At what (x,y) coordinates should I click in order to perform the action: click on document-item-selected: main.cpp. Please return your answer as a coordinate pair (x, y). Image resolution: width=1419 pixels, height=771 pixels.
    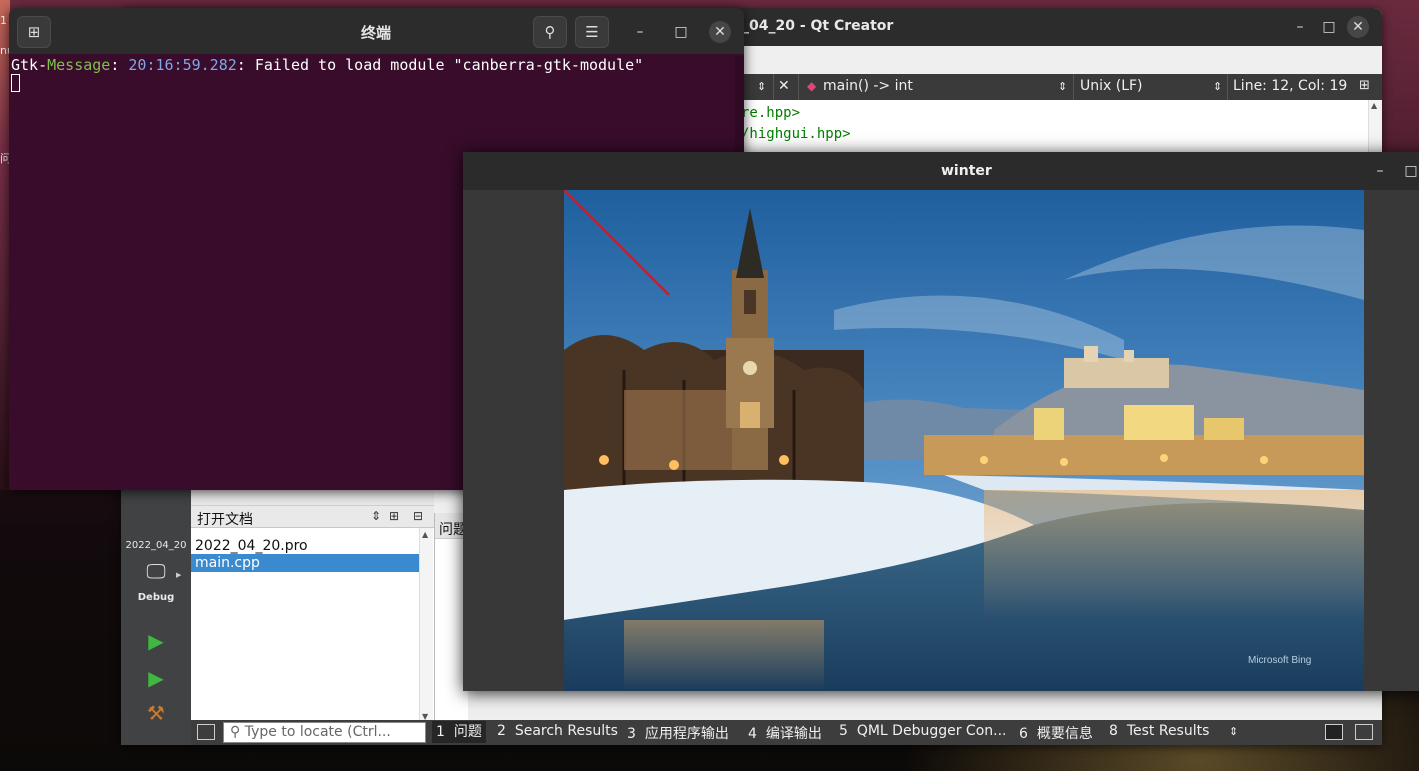
    Looking at the image, I should click on (305, 563).